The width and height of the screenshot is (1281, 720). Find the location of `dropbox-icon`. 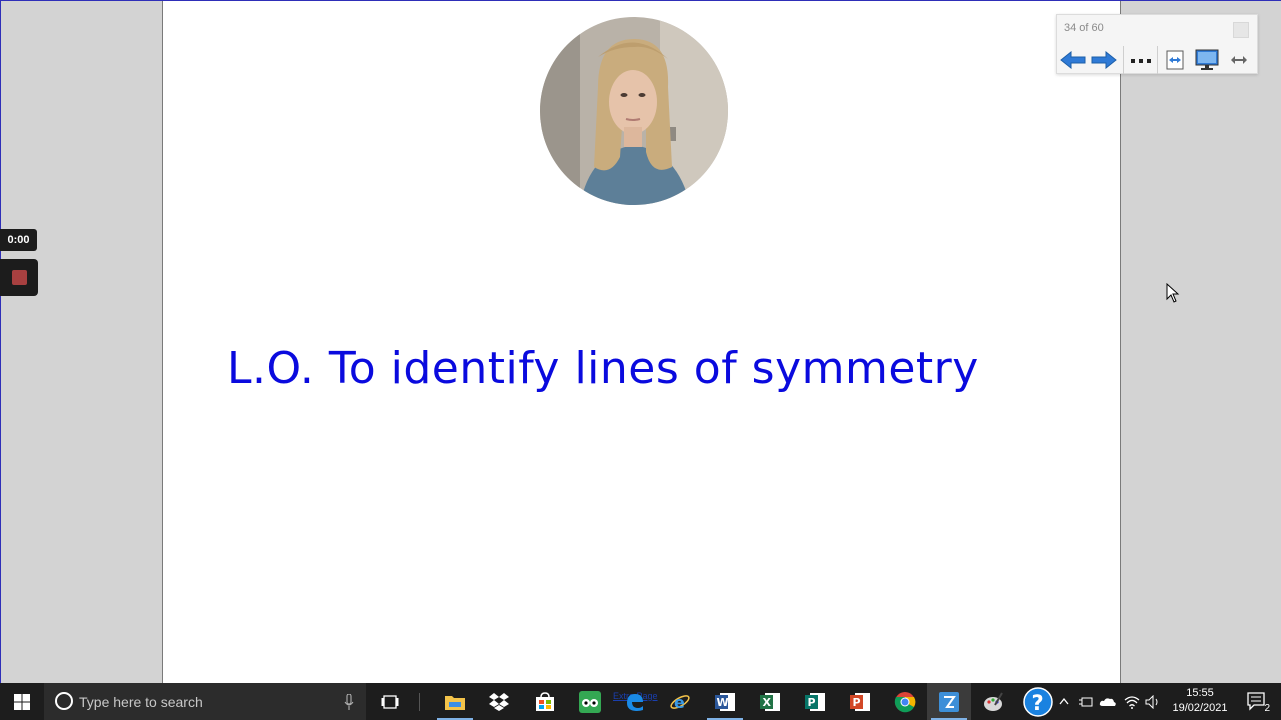

dropbox-icon is located at coordinates (499, 701).